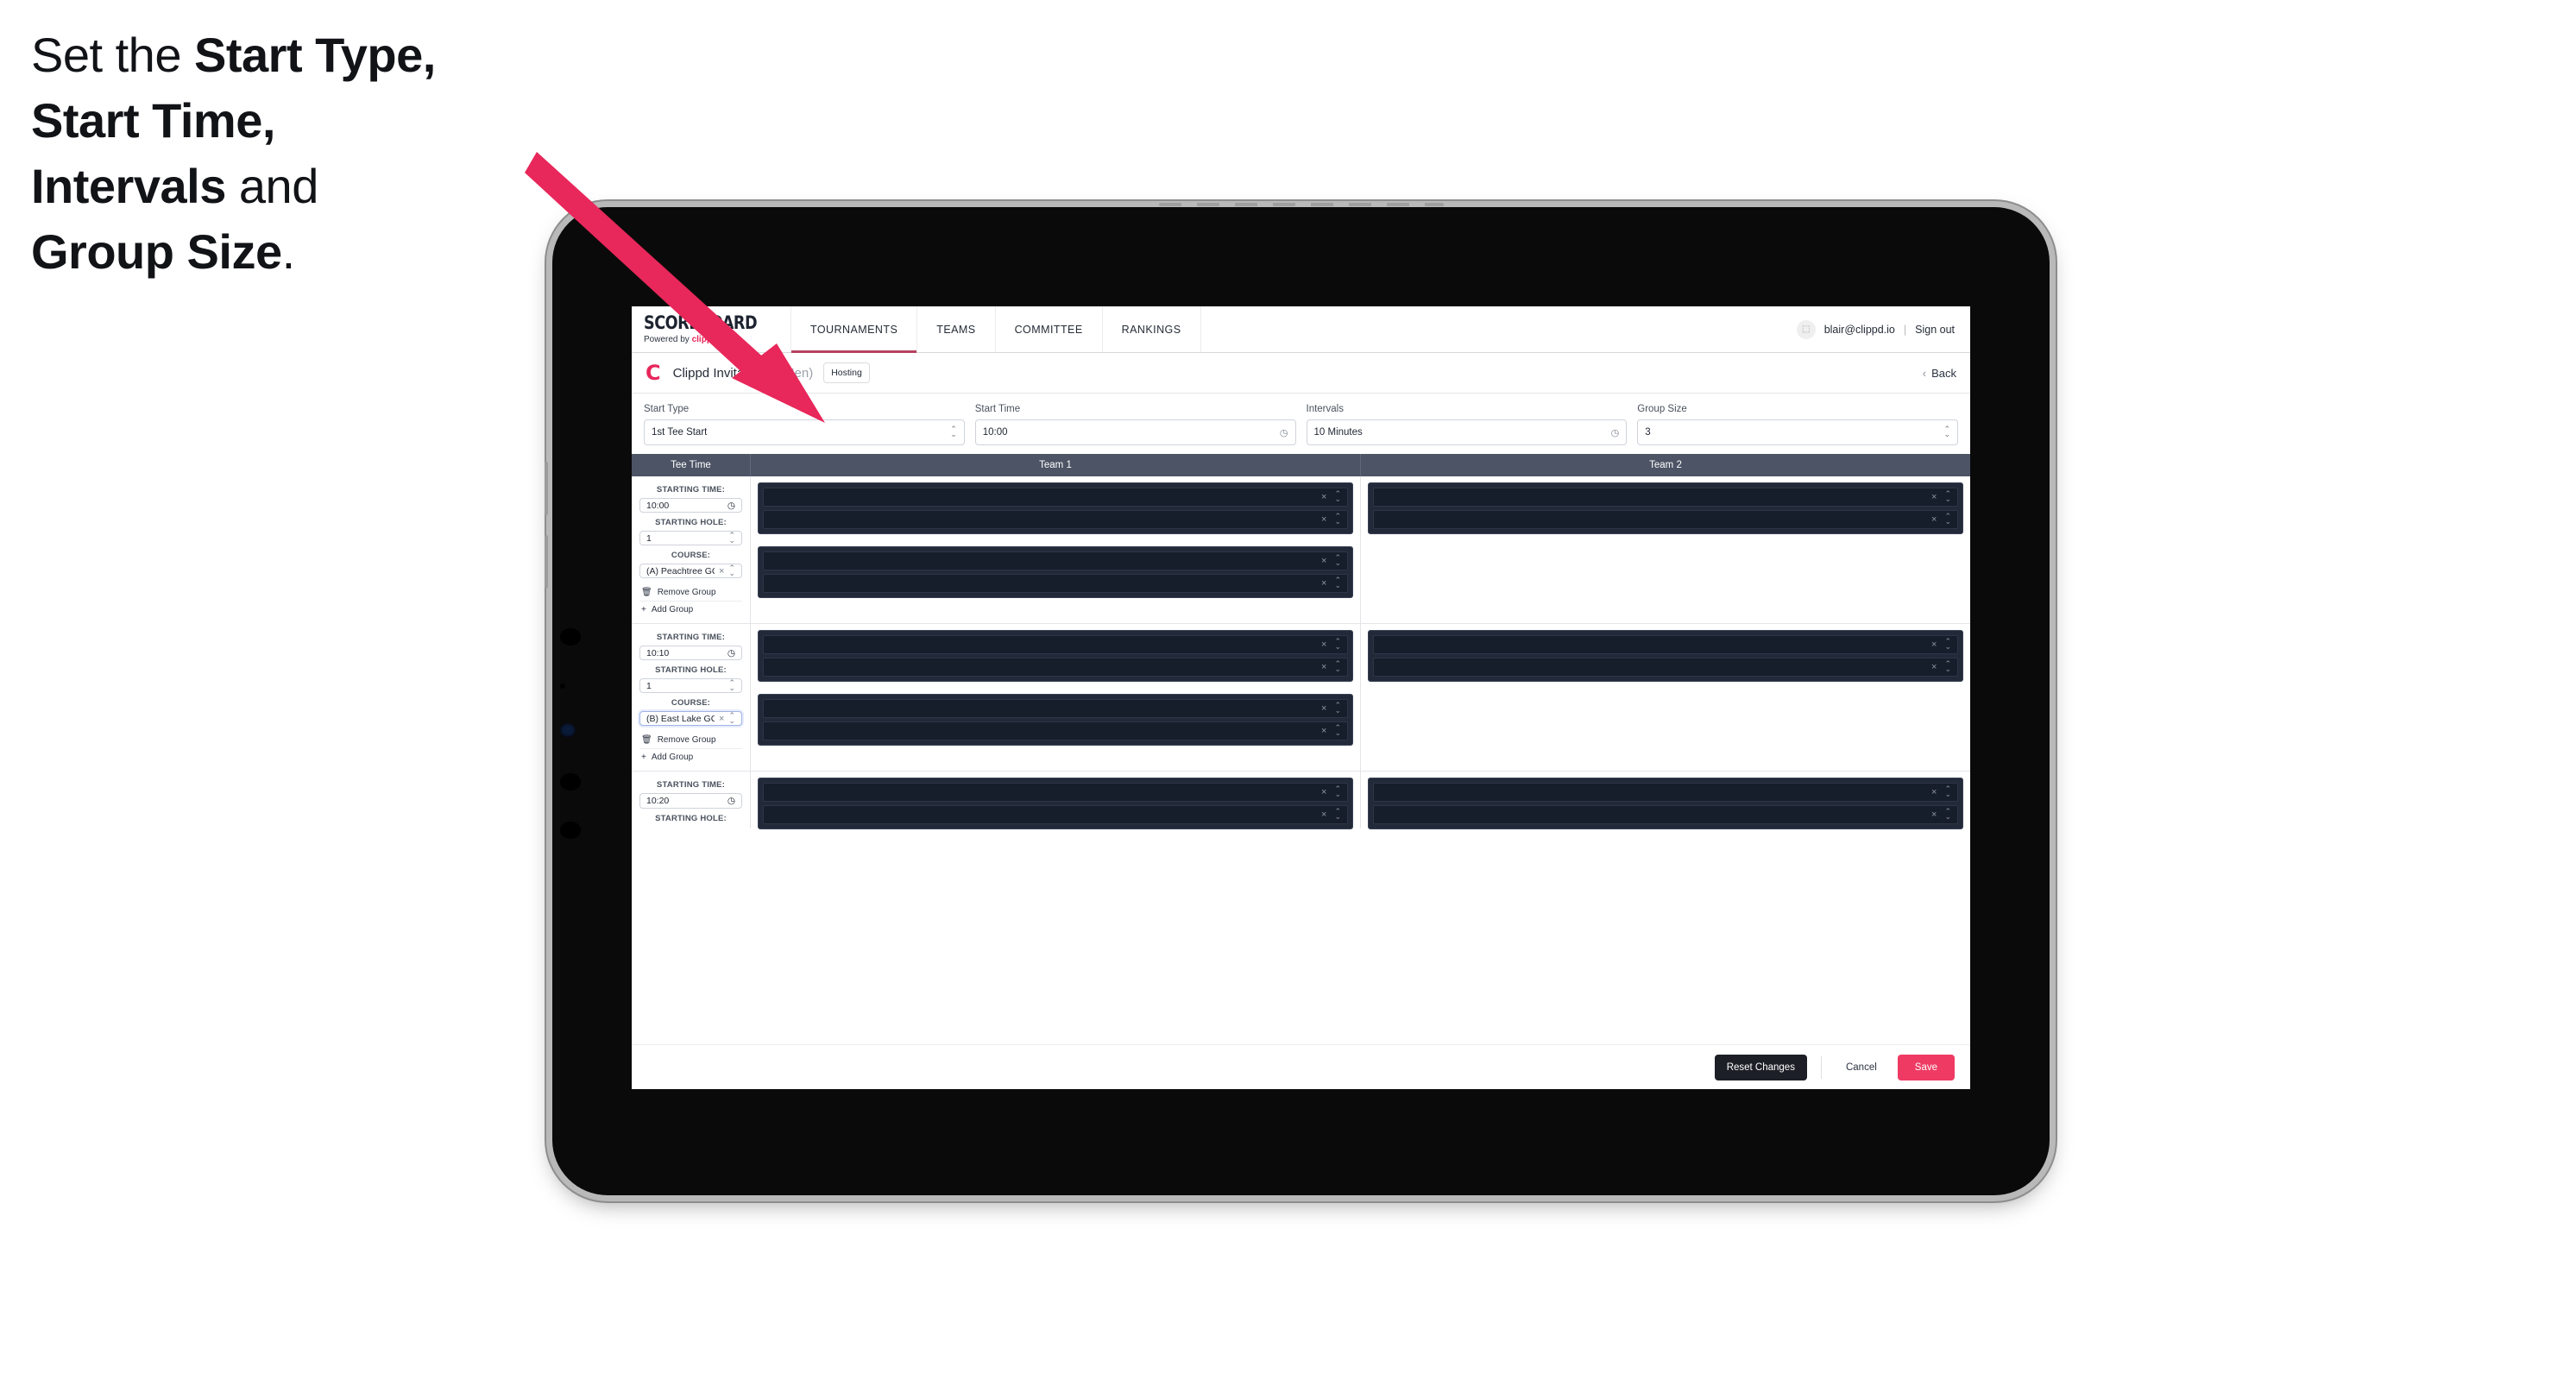 This screenshot has width=2576, height=1386. What do you see at coordinates (1761, 1067) in the screenshot?
I see `reset-changes-button: Reset Changes` at bounding box center [1761, 1067].